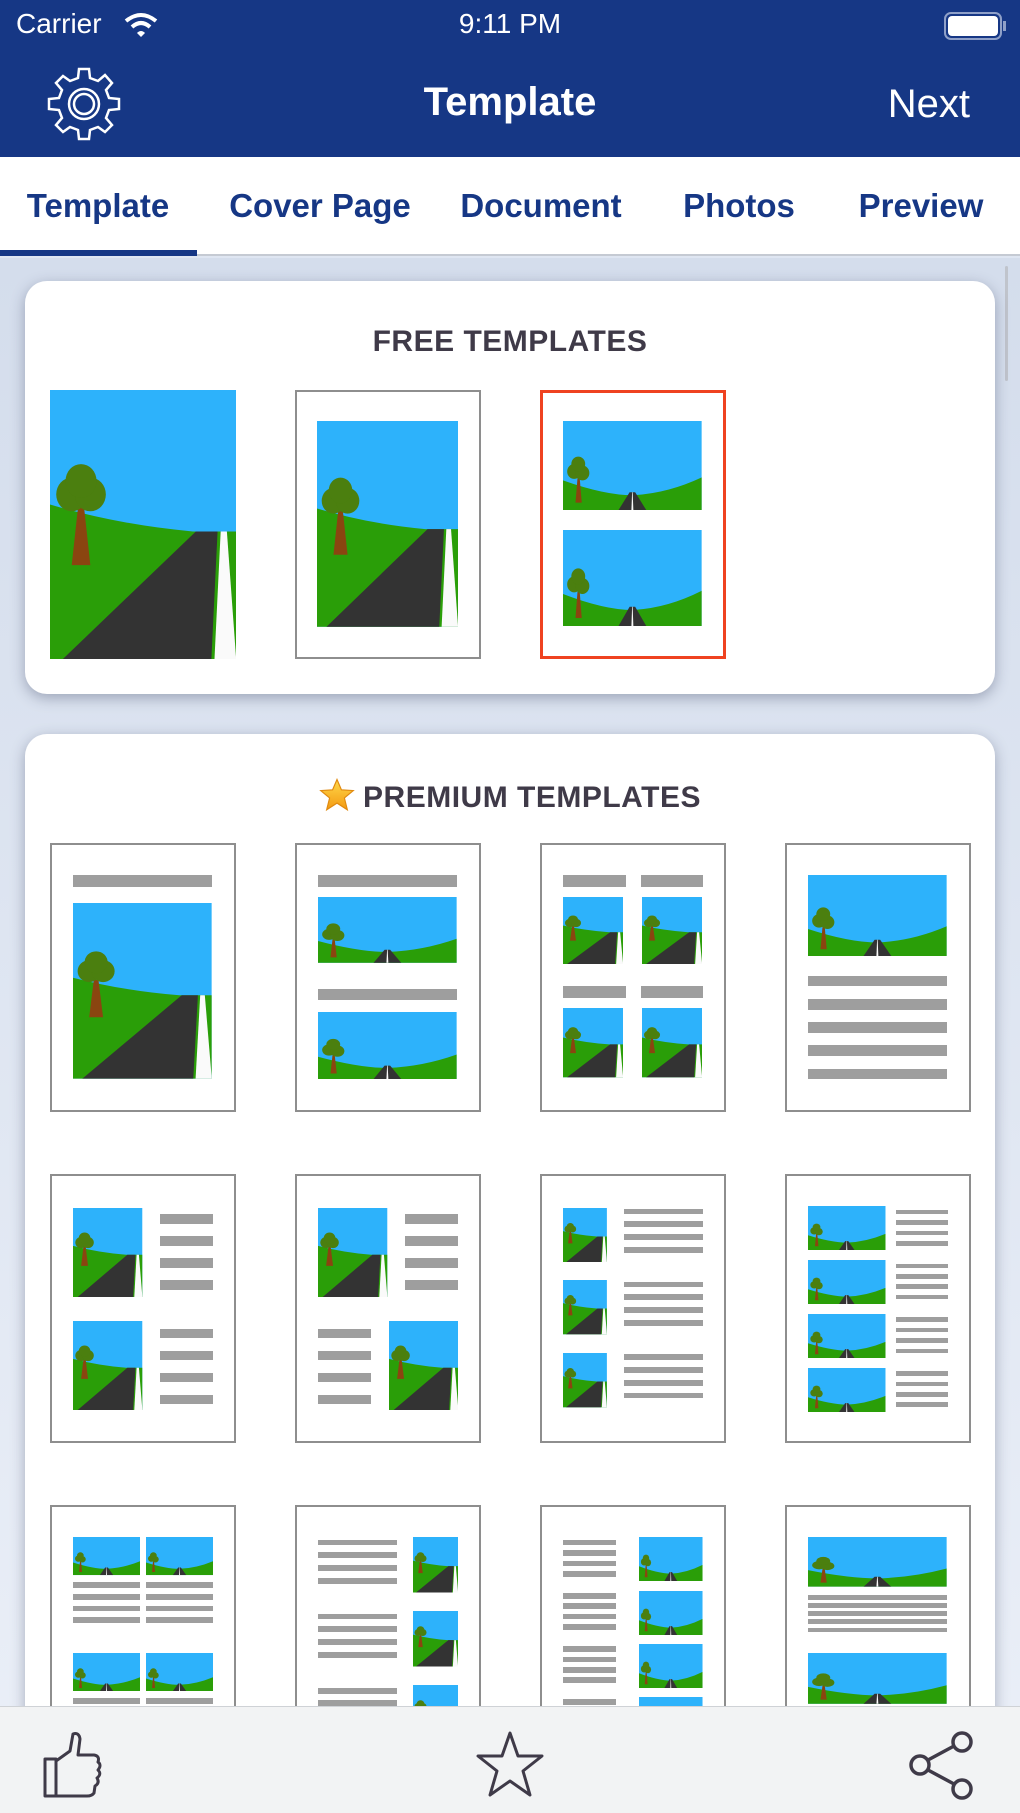 The width and height of the screenshot is (1020, 1813). What do you see at coordinates (510, 102) in the screenshot?
I see `page-title: Template` at bounding box center [510, 102].